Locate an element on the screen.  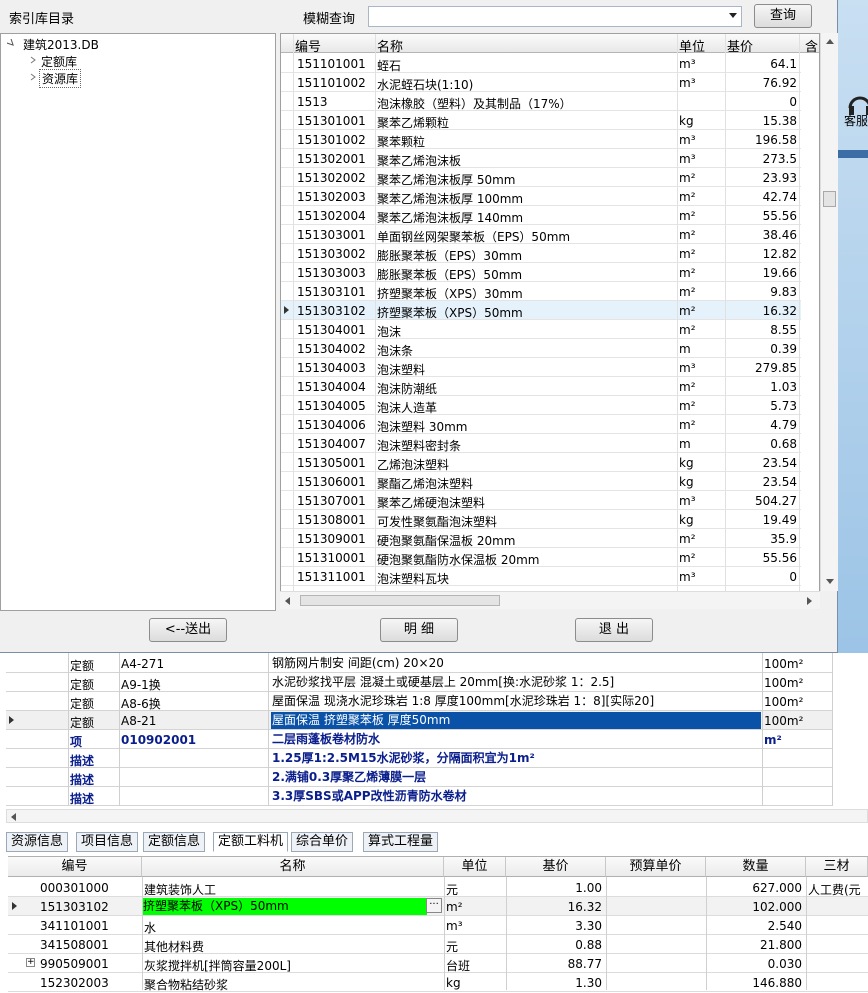
quota-row-selected: 定额 A8-21 屋面保温 挤塑聚苯板 厚度50mm 100m² is located at coordinates (419, 720).